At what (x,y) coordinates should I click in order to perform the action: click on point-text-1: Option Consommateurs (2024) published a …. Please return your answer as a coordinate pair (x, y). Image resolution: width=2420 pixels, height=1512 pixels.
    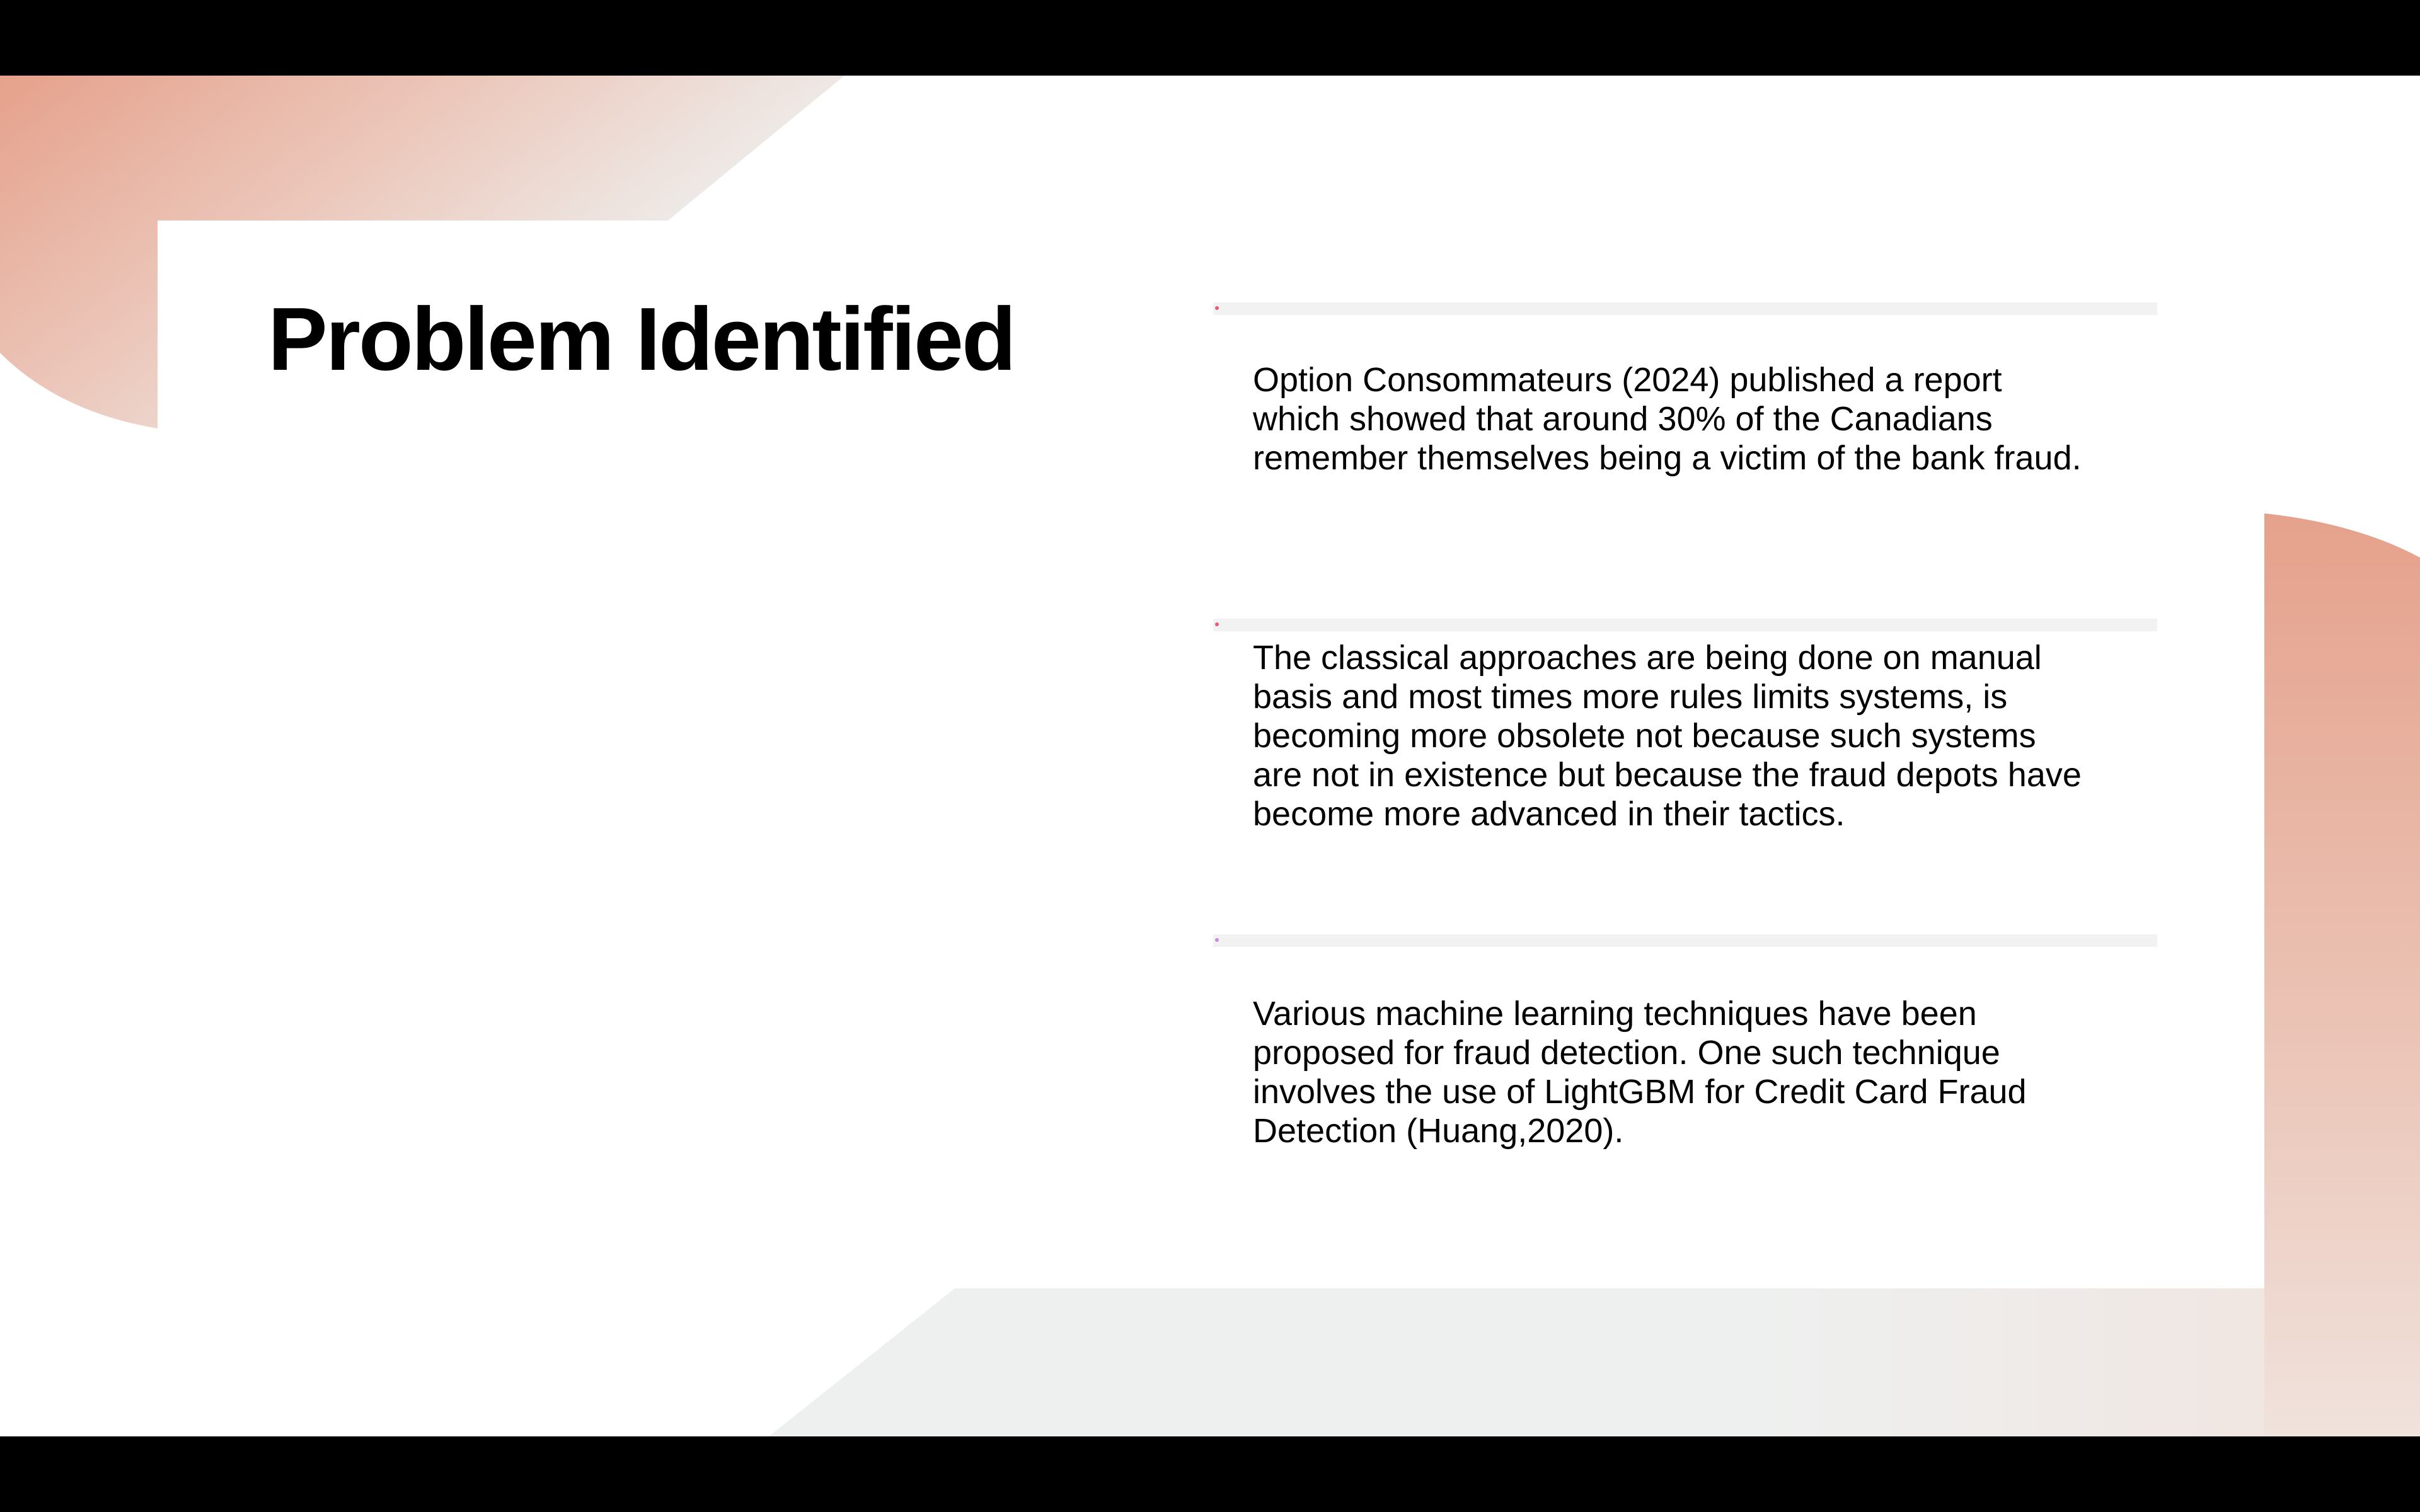
    Looking at the image, I should click on (1667, 419).